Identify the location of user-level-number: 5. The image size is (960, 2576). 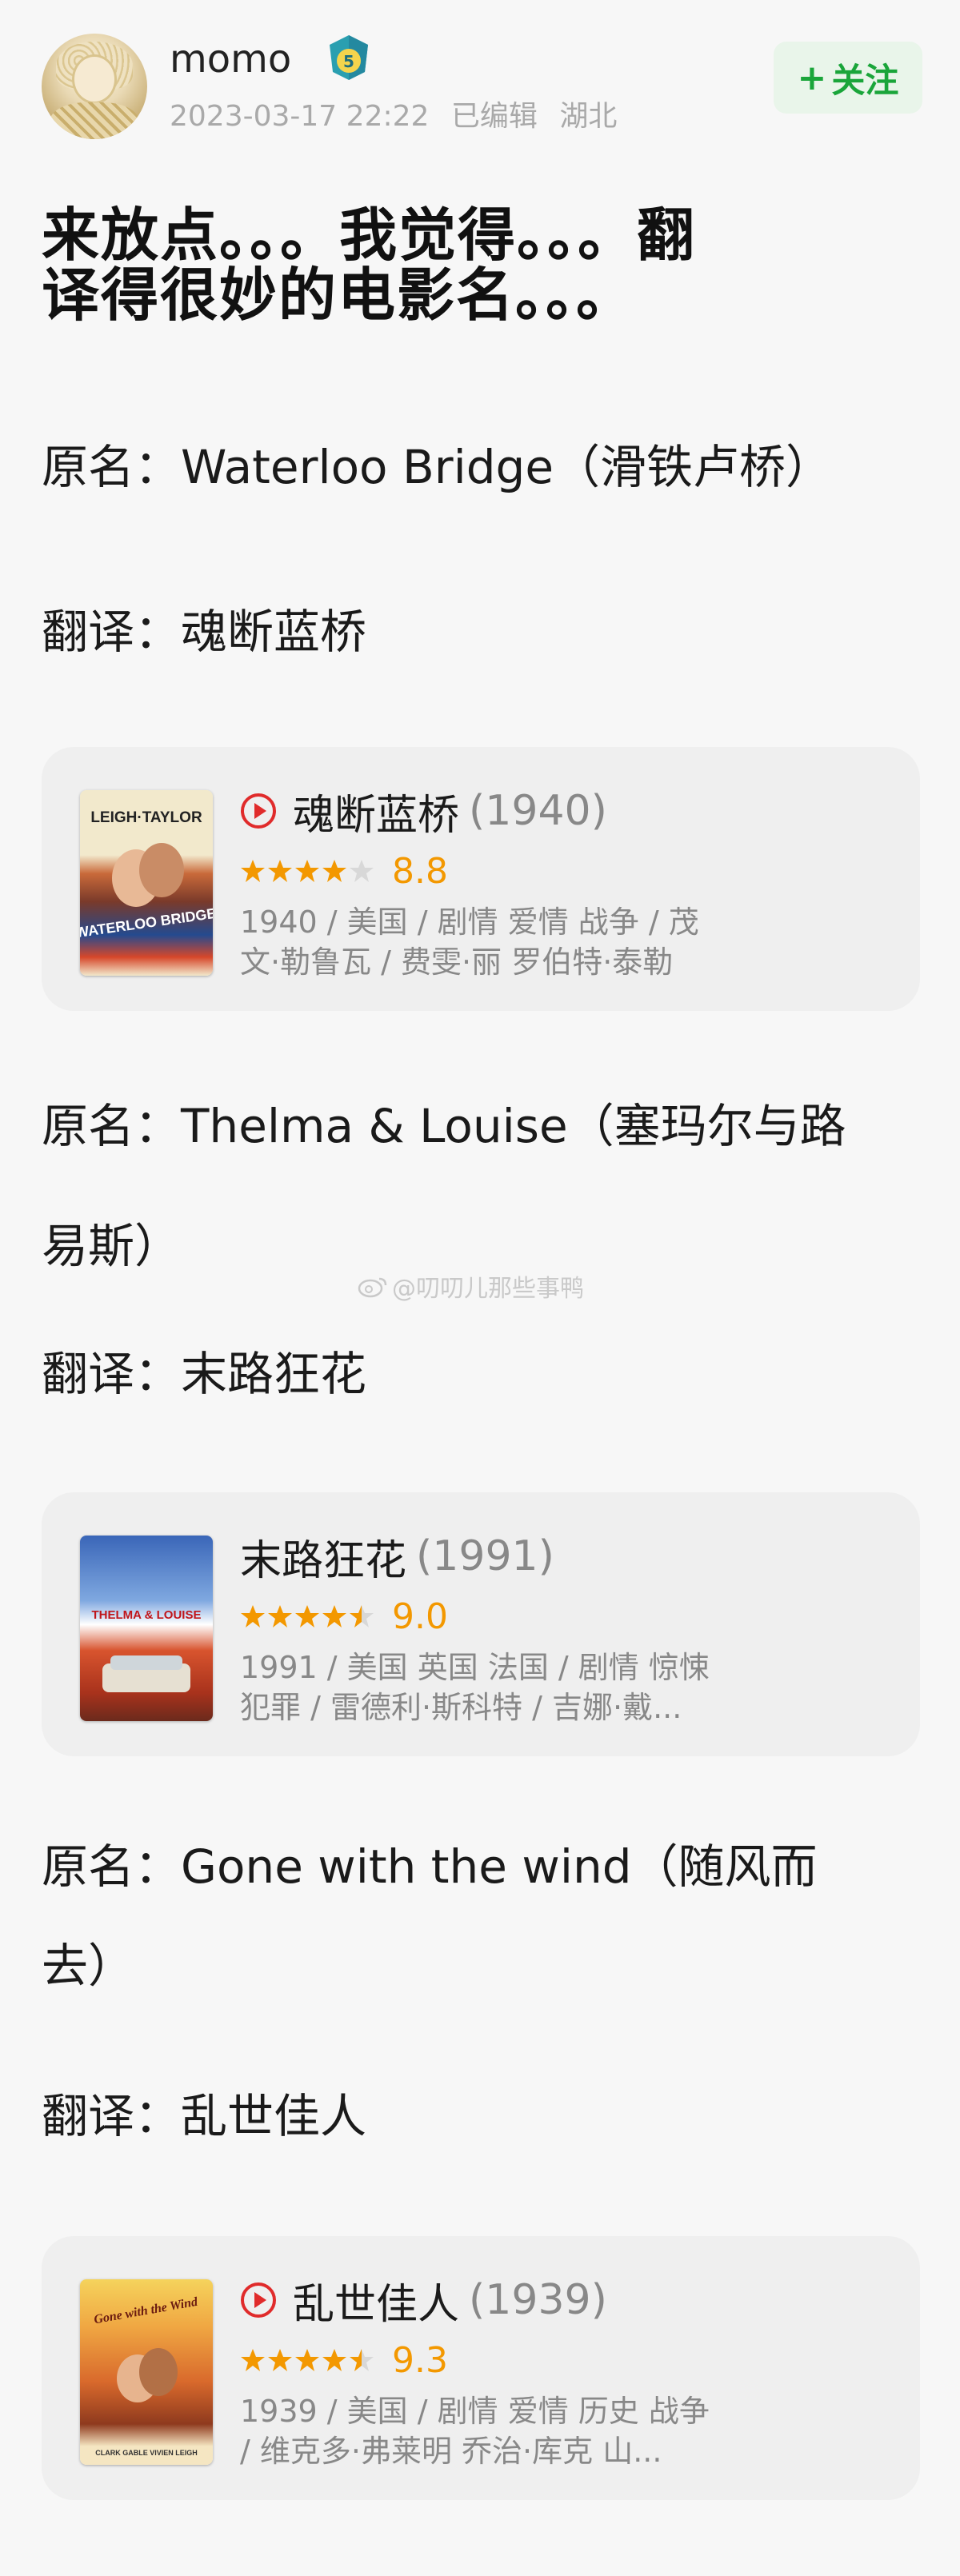
(348, 62).